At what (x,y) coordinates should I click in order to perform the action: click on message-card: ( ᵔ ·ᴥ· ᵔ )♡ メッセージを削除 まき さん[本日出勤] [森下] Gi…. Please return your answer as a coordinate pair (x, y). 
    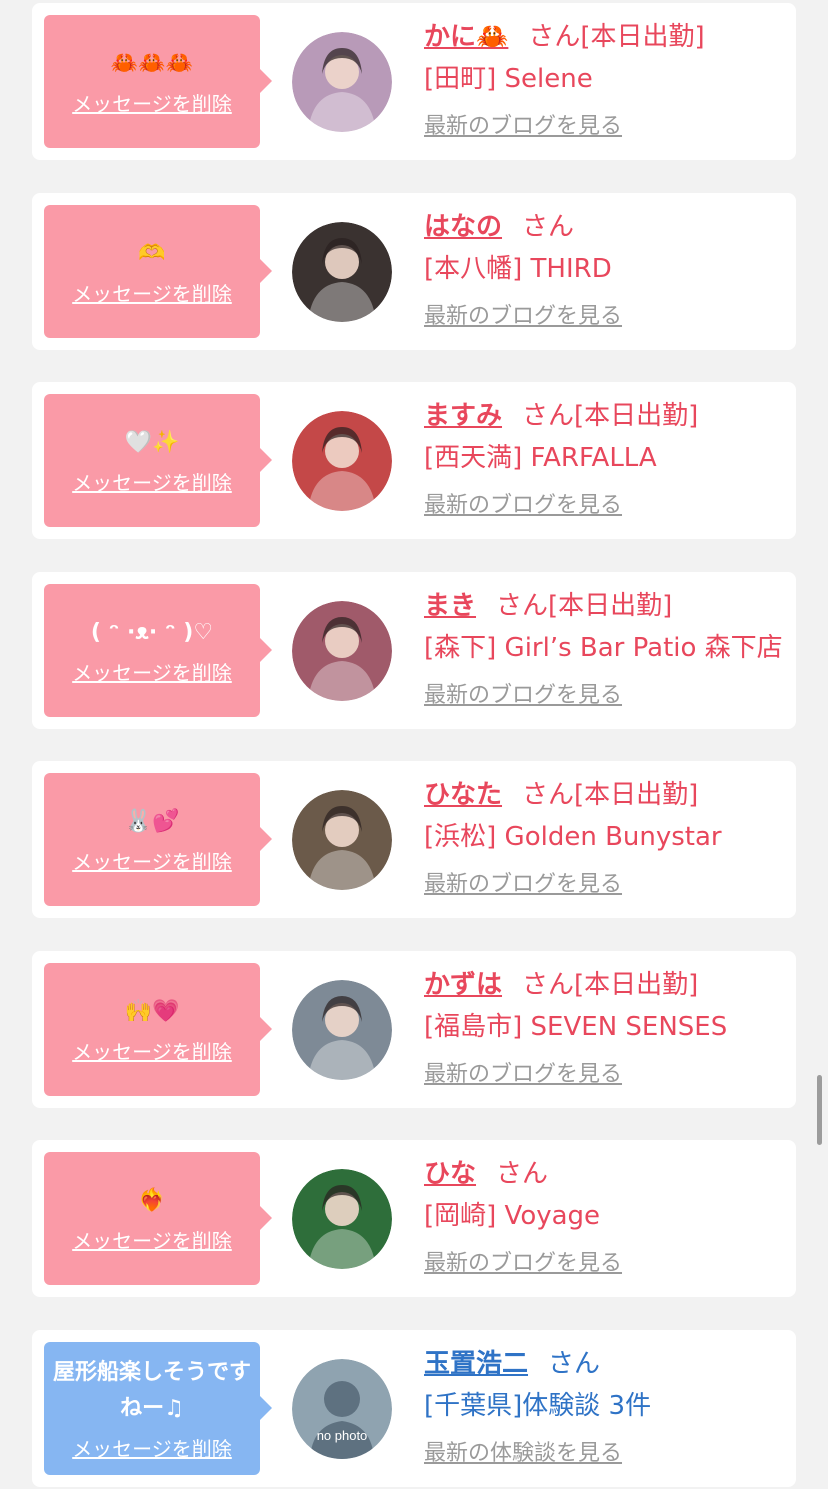
    Looking at the image, I should click on (414, 650).